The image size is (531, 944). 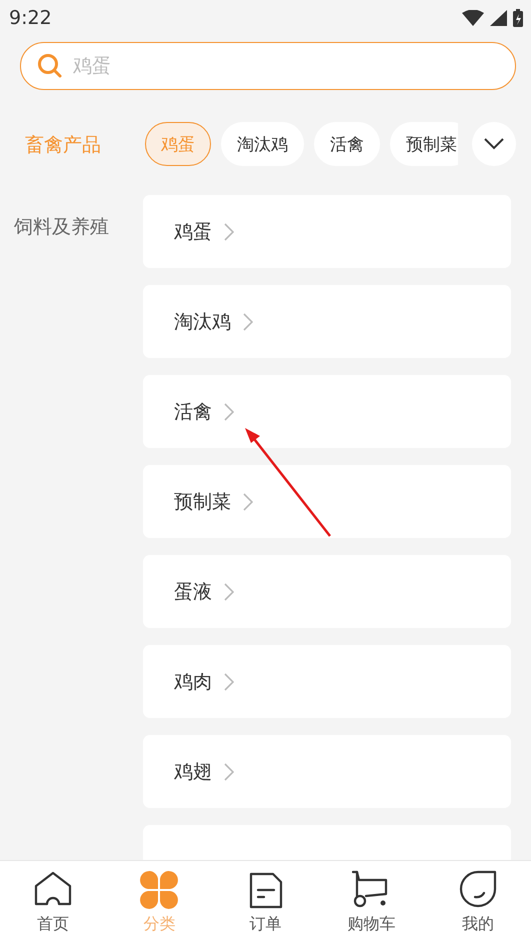 I want to click on chevron-down-icon, so click(x=494, y=144).